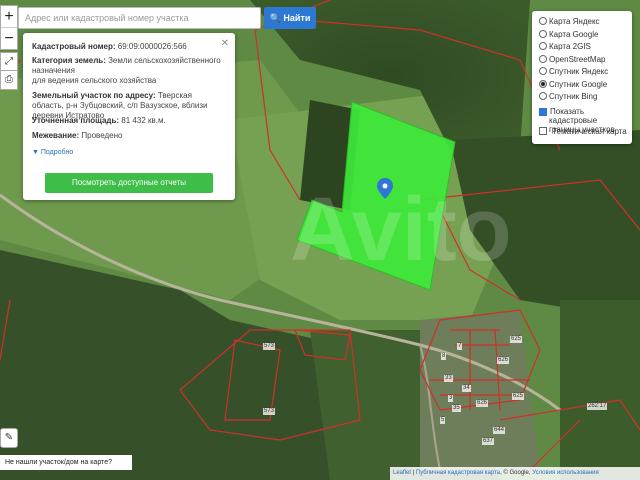  I want to click on pencil-icon: ✎, so click(9, 437).